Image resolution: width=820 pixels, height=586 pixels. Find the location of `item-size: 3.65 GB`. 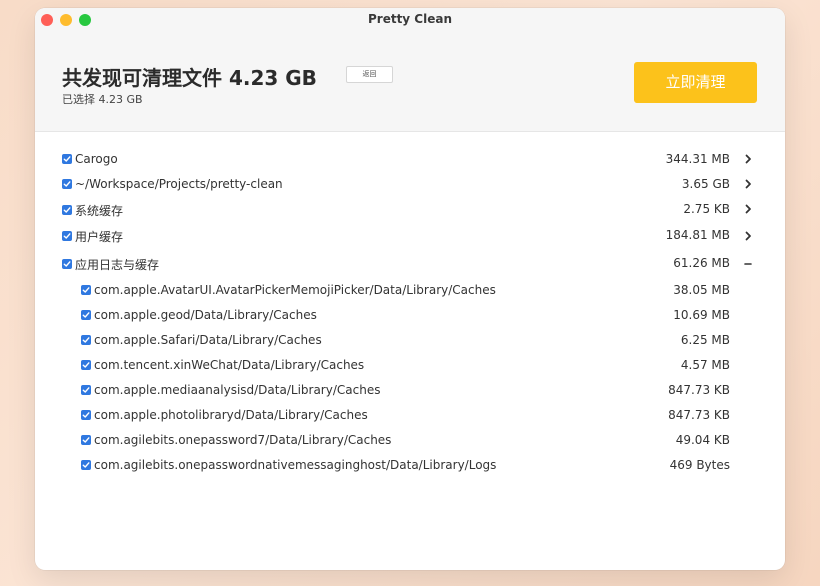

item-size: 3.65 GB is located at coordinates (705, 184).